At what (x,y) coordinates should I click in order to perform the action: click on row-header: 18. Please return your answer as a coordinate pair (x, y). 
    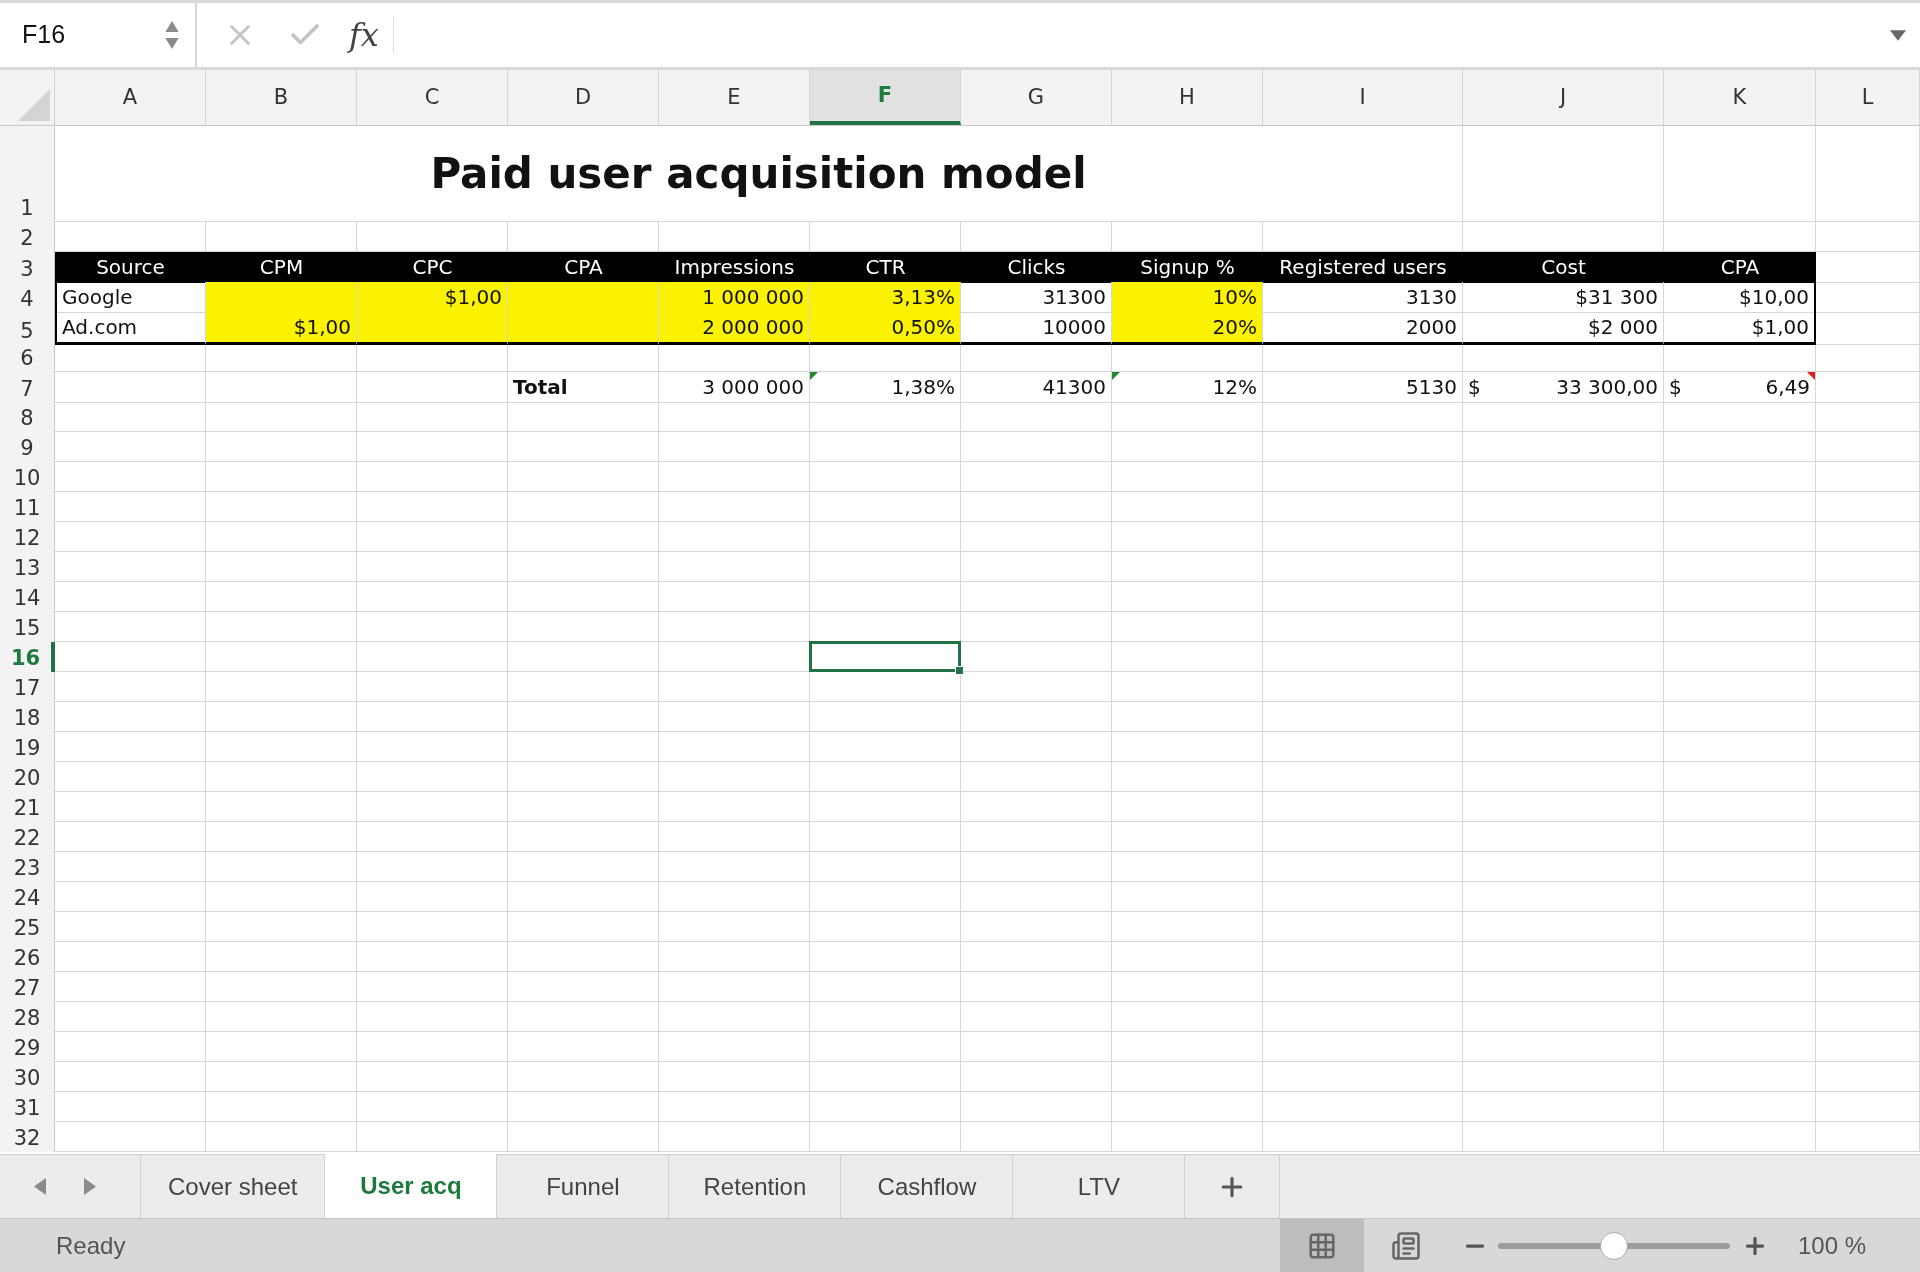
    Looking at the image, I should click on (27, 717).